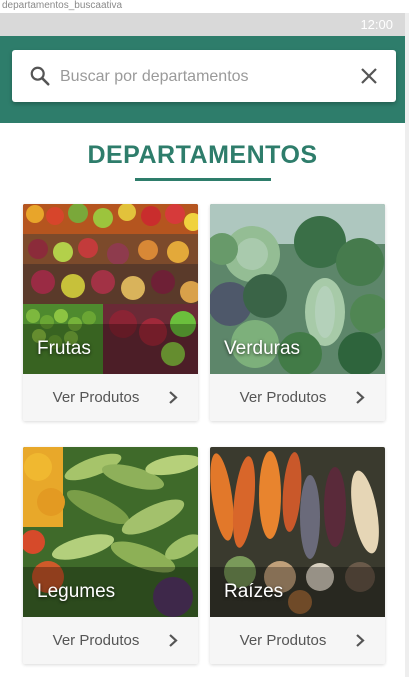 Image resolution: width=409 pixels, height=677 pixels. Describe the element at coordinates (110, 289) in the screenshot. I see `frutas-image: Frutas` at that location.